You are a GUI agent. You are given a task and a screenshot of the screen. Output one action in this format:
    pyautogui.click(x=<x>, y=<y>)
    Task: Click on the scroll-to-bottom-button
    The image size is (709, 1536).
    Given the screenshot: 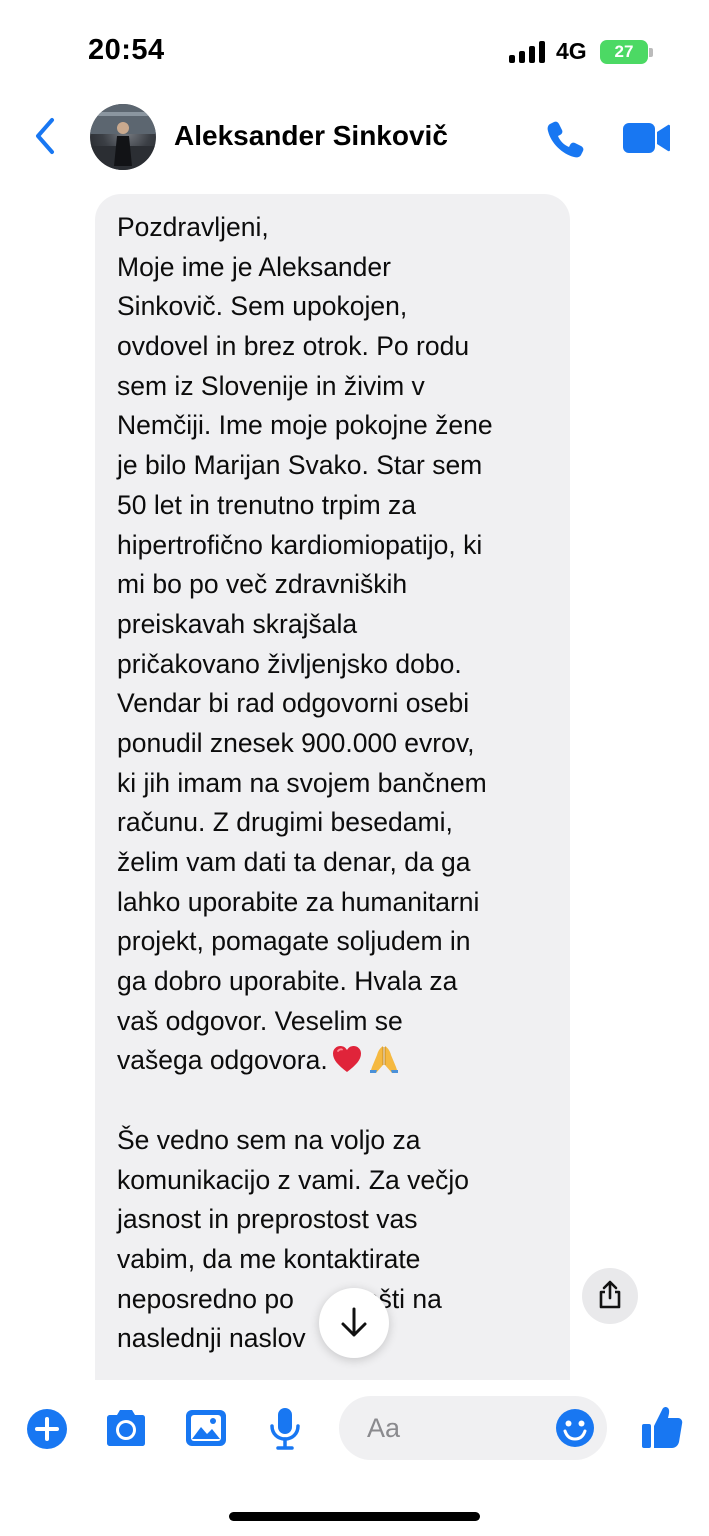 What is the action you would take?
    pyautogui.click(x=354, y=1323)
    